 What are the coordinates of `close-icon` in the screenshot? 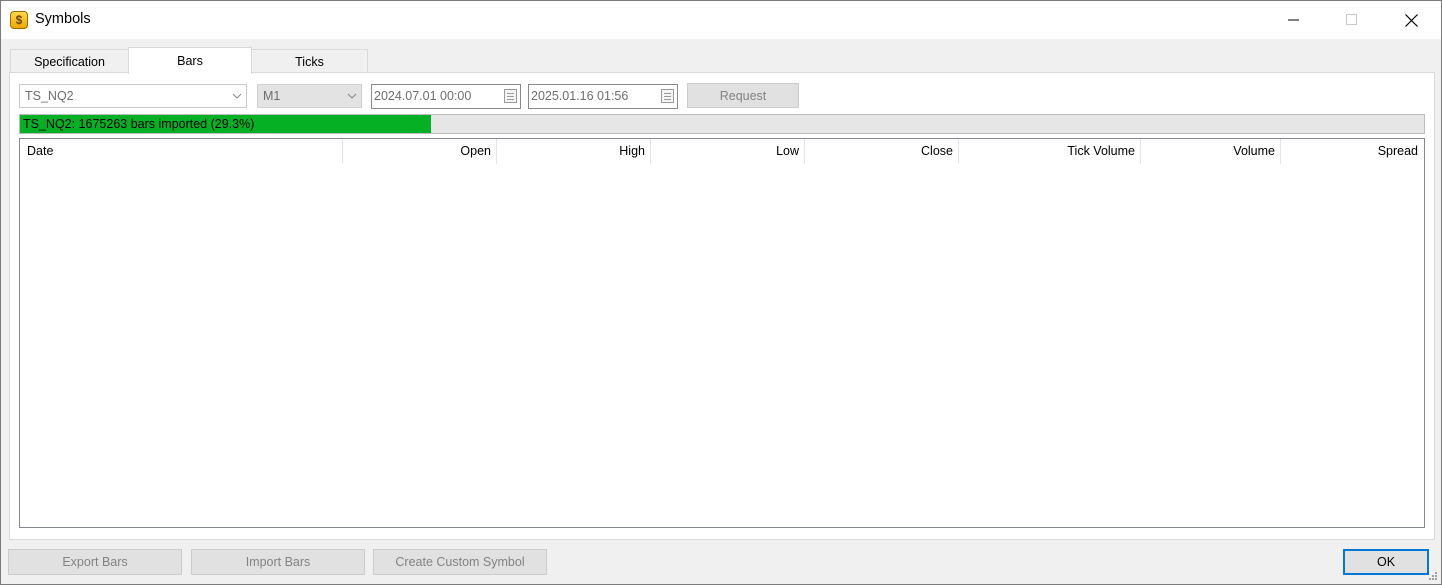 It's located at (1411, 20).